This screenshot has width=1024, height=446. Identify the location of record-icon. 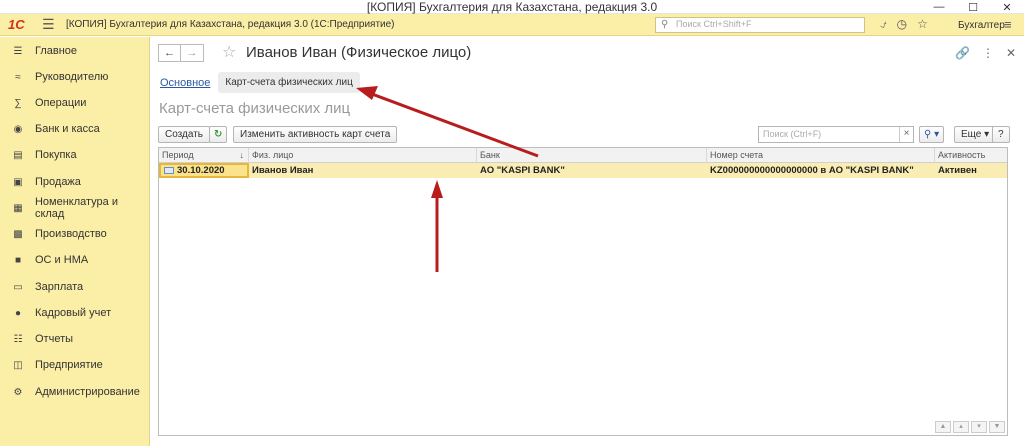
(169, 170).